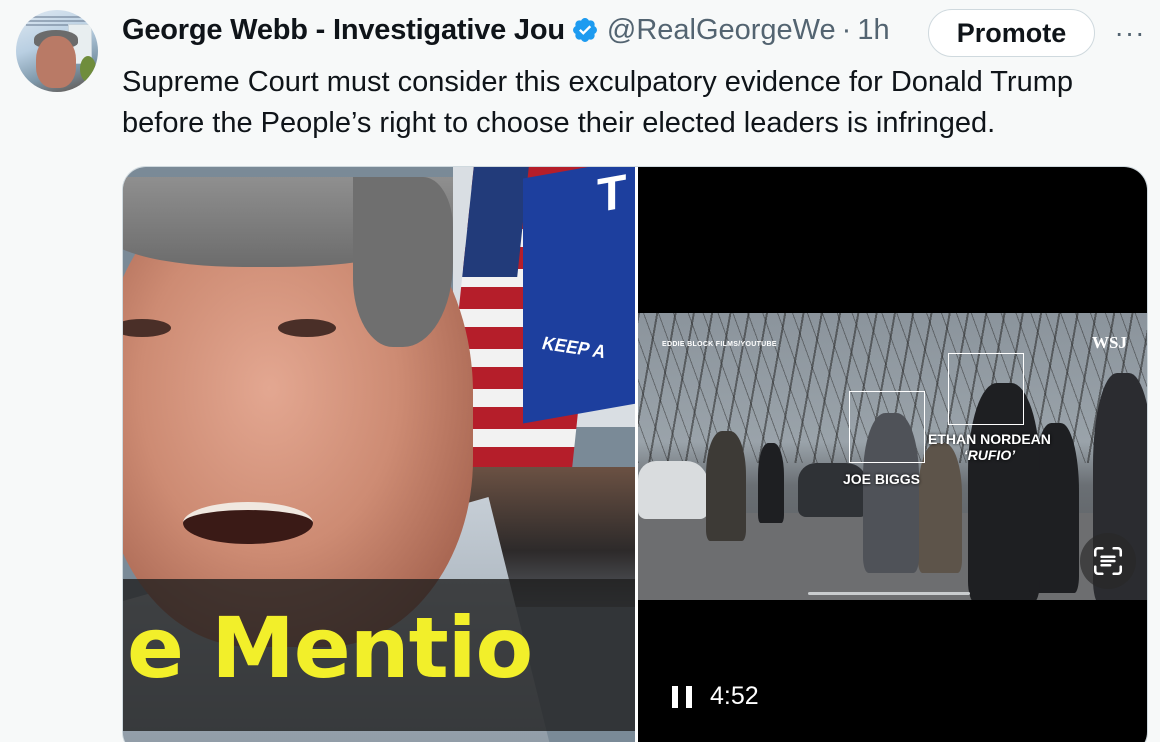 The width and height of the screenshot is (1160, 742). What do you see at coordinates (734, 696) in the screenshot?
I see `video-duration: 4:52` at bounding box center [734, 696].